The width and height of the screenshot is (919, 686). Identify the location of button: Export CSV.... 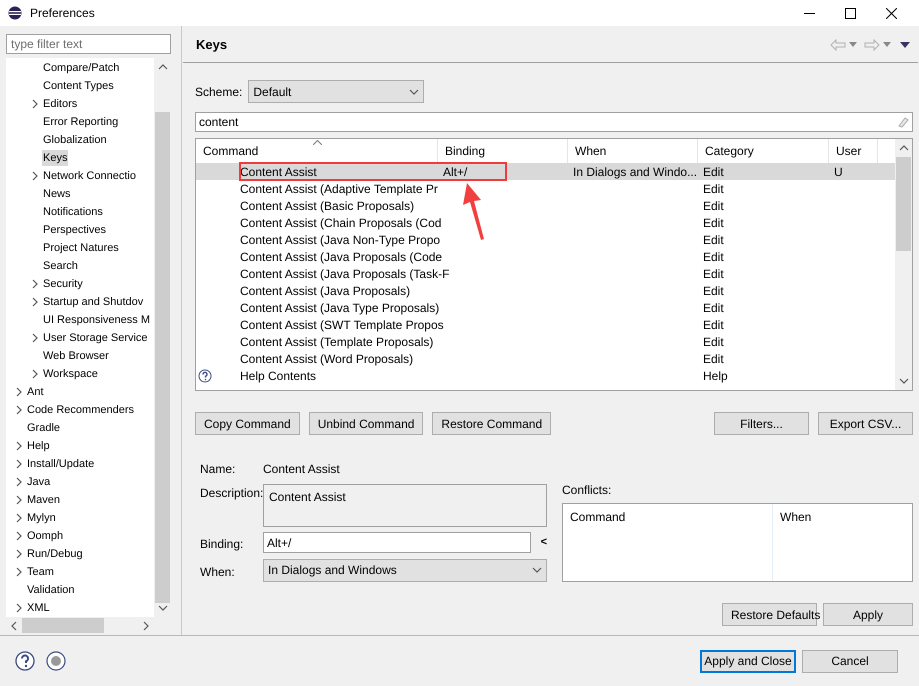
(865, 423).